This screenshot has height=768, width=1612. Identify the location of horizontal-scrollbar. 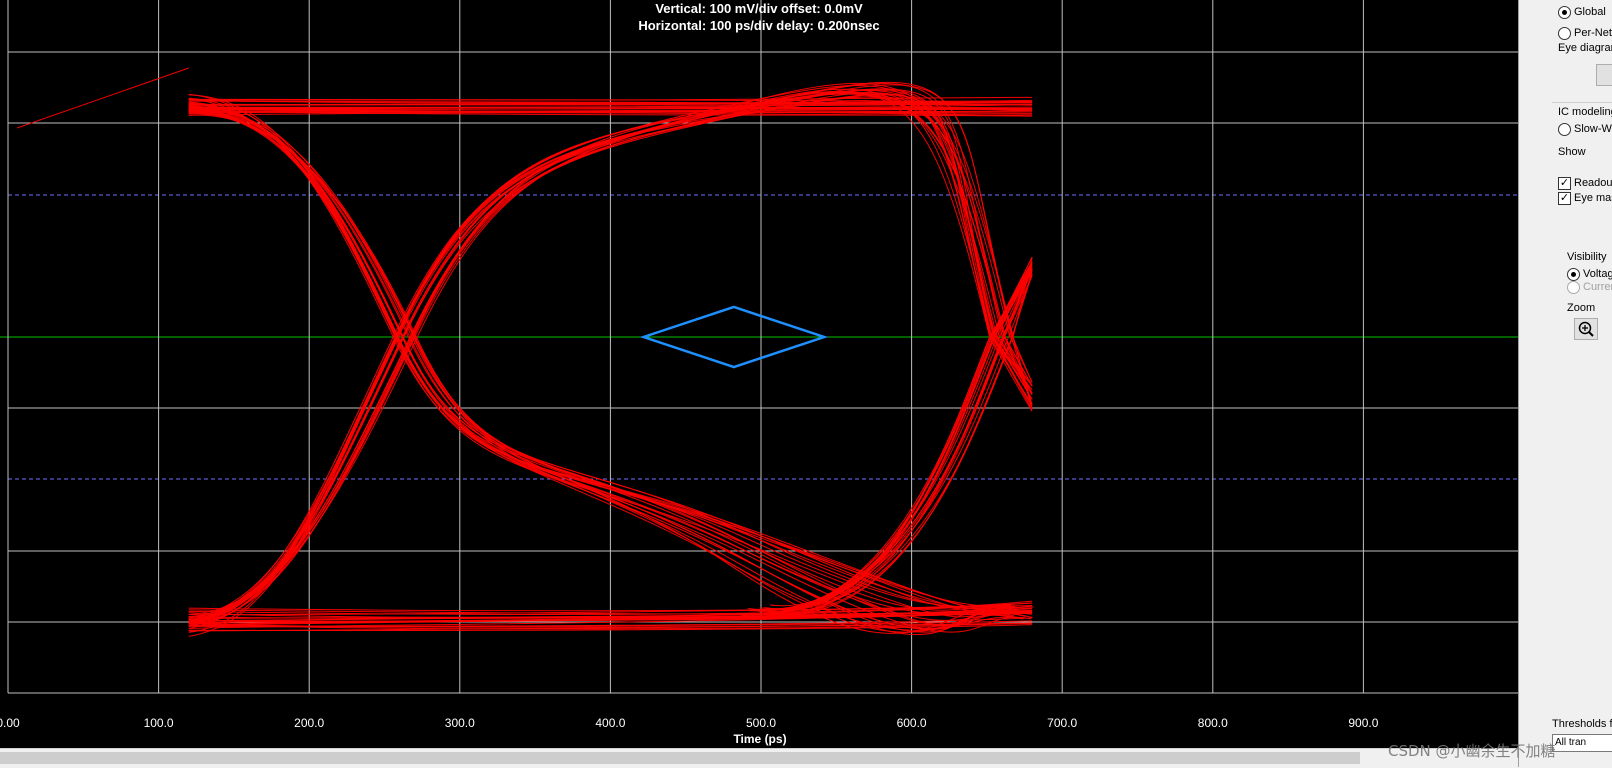
(680, 758).